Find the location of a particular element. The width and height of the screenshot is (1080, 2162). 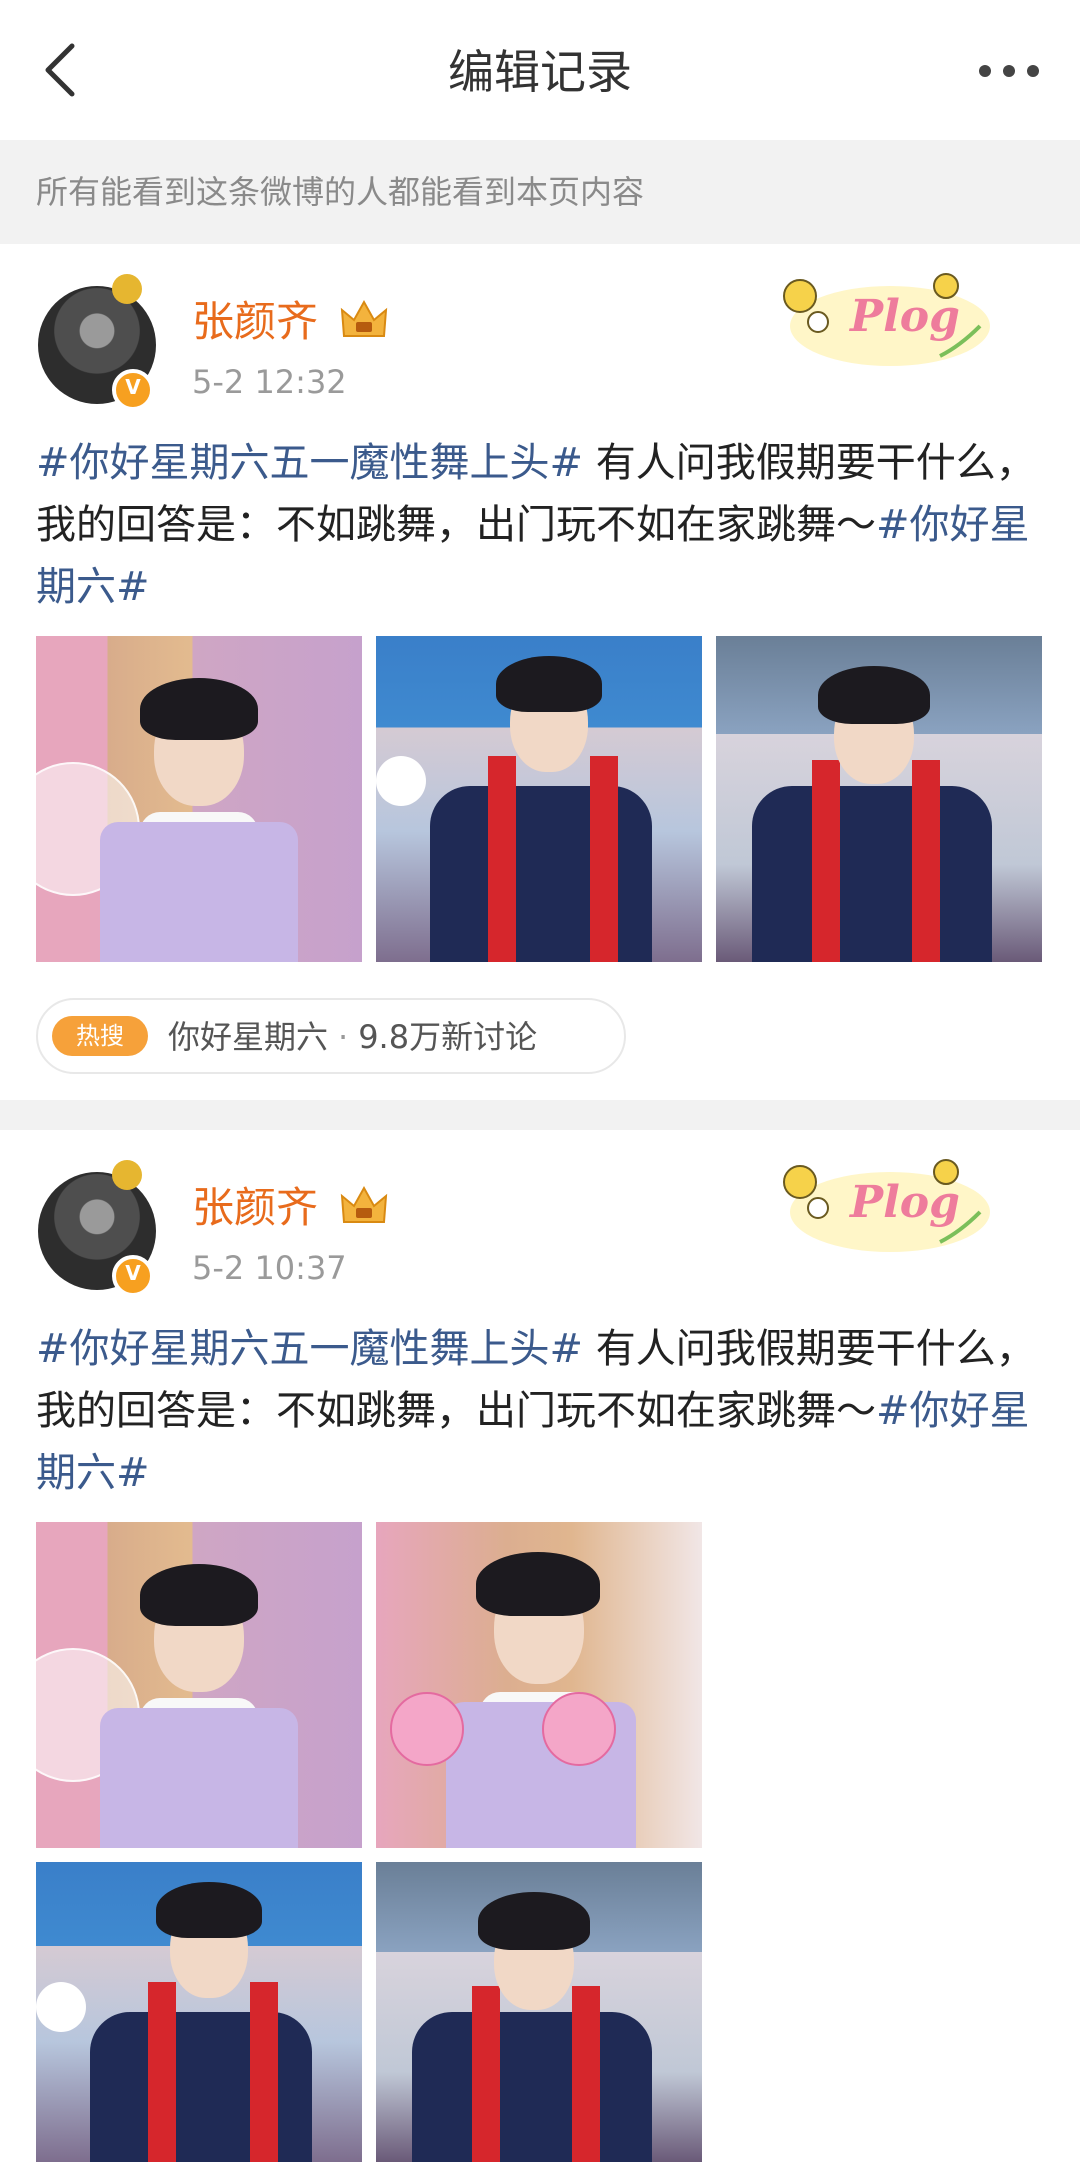

hot-search-chip: 热搜 你好星期六 · 9.8万新讨论 is located at coordinates (331, 1036).